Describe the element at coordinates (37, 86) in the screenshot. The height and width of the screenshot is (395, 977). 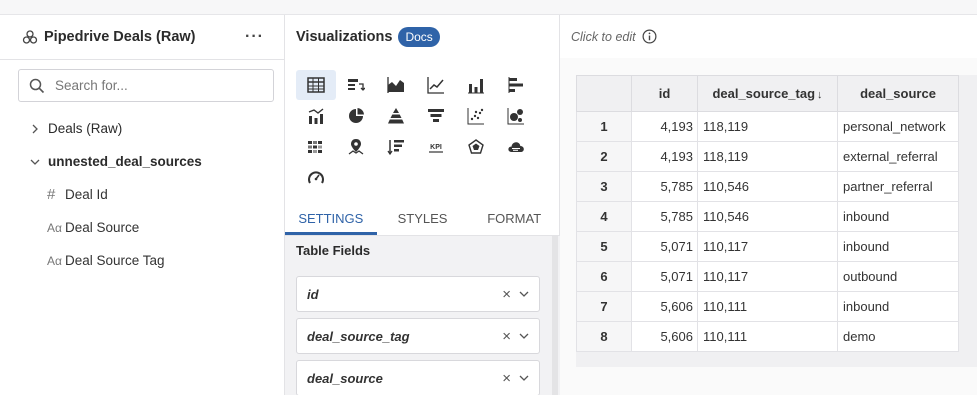
I see `search-icon` at that location.